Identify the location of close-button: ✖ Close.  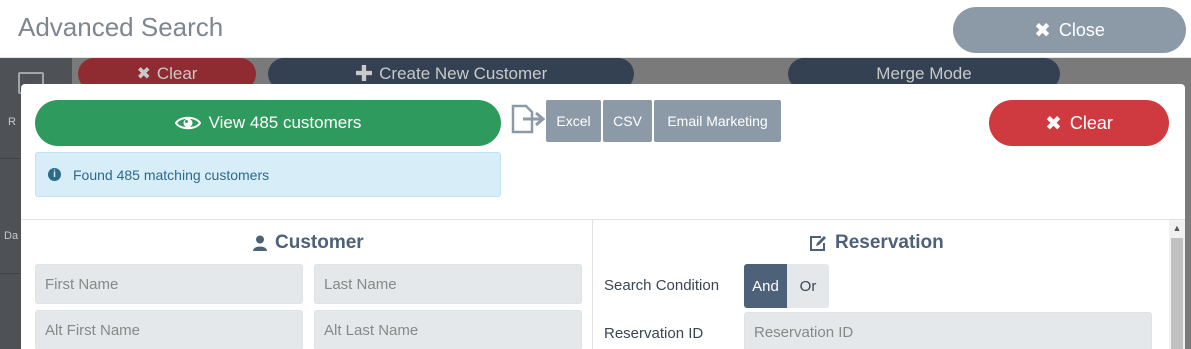
(1069, 30).